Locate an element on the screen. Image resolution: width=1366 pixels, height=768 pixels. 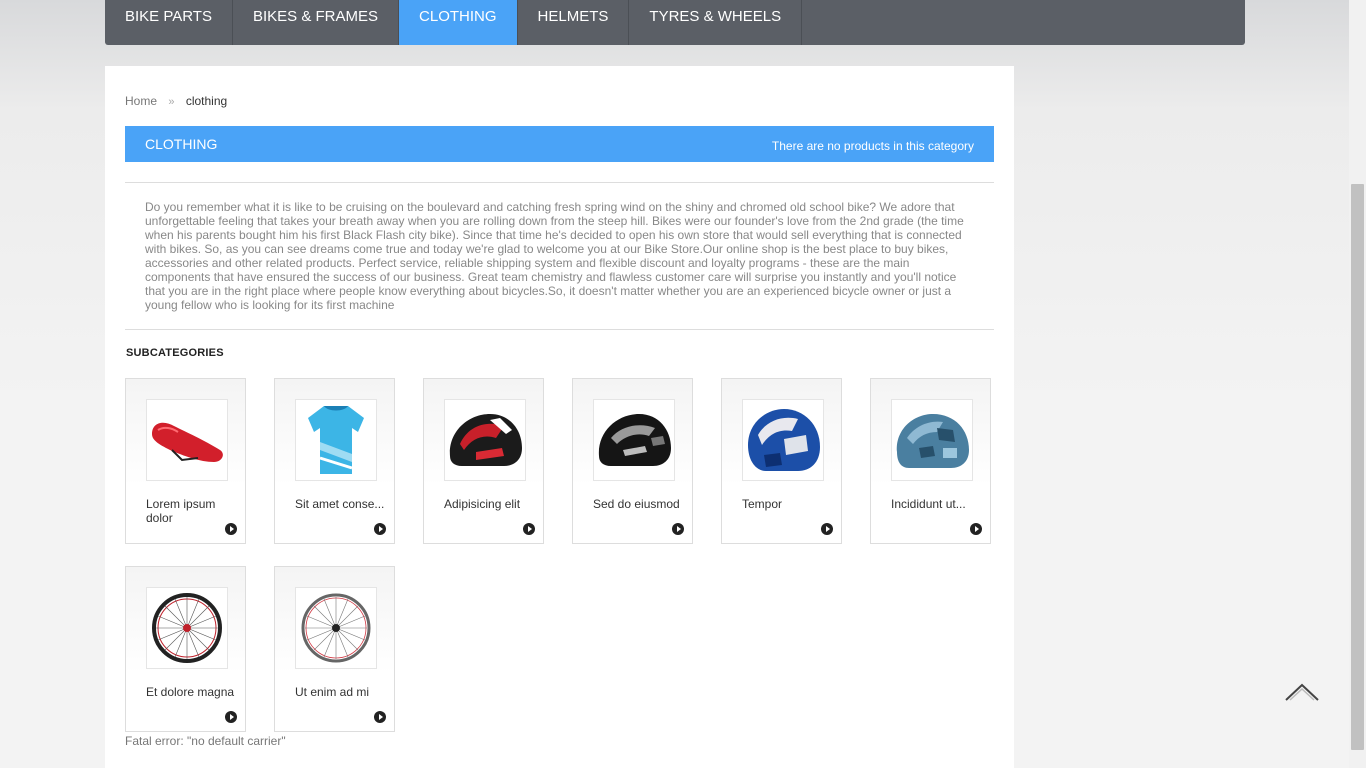
nav-bikes-frames: BIKES & FRAMES is located at coordinates (316, 22).